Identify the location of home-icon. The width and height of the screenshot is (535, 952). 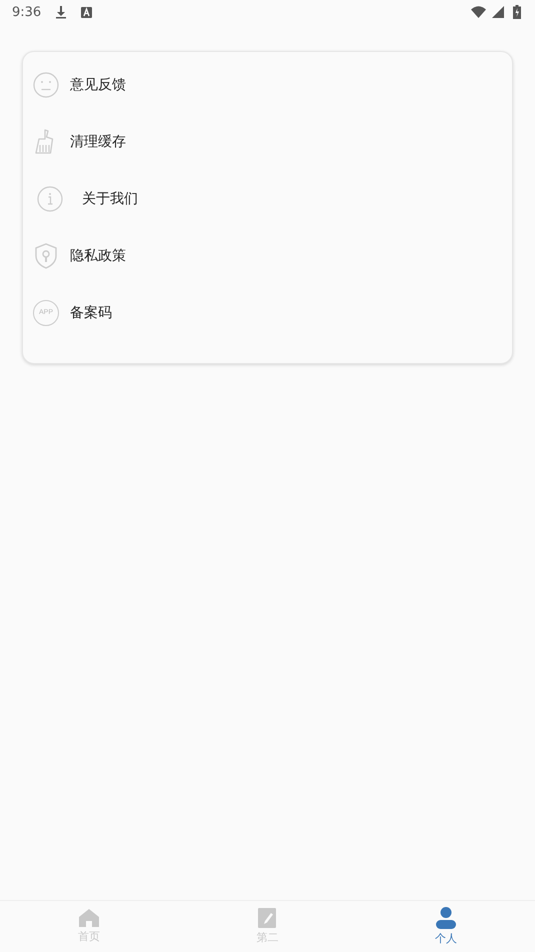
(89, 918).